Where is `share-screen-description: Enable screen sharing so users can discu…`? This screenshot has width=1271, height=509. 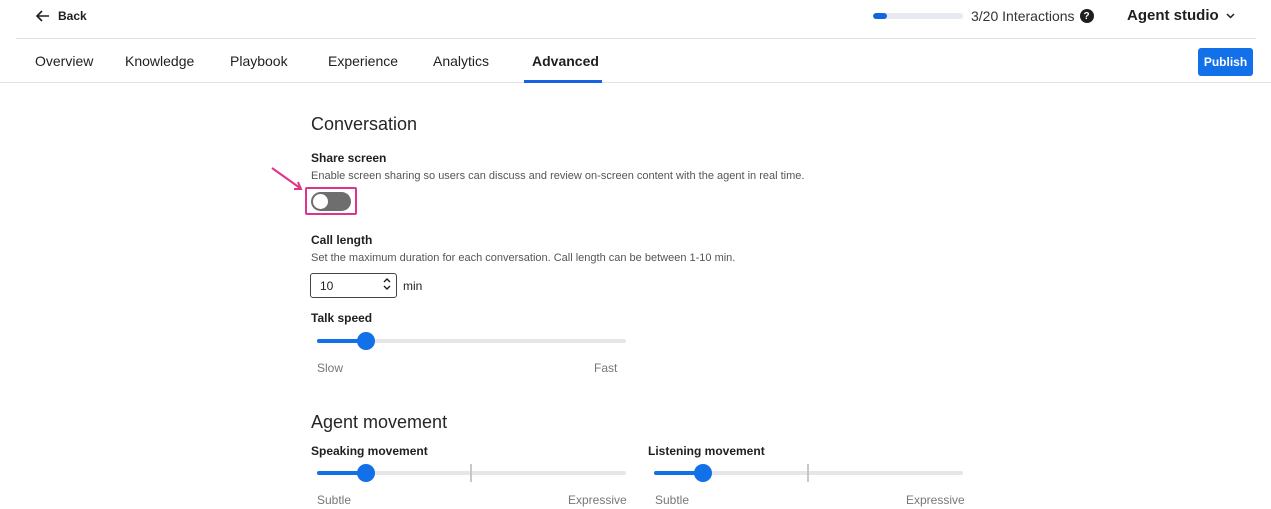 share-screen-description: Enable screen sharing so users can discu… is located at coordinates (558, 176).